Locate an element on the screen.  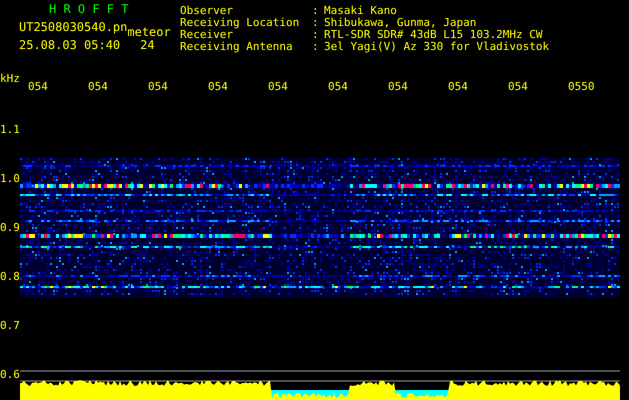
info-label: Receiver is located at coordinates (206, 35).